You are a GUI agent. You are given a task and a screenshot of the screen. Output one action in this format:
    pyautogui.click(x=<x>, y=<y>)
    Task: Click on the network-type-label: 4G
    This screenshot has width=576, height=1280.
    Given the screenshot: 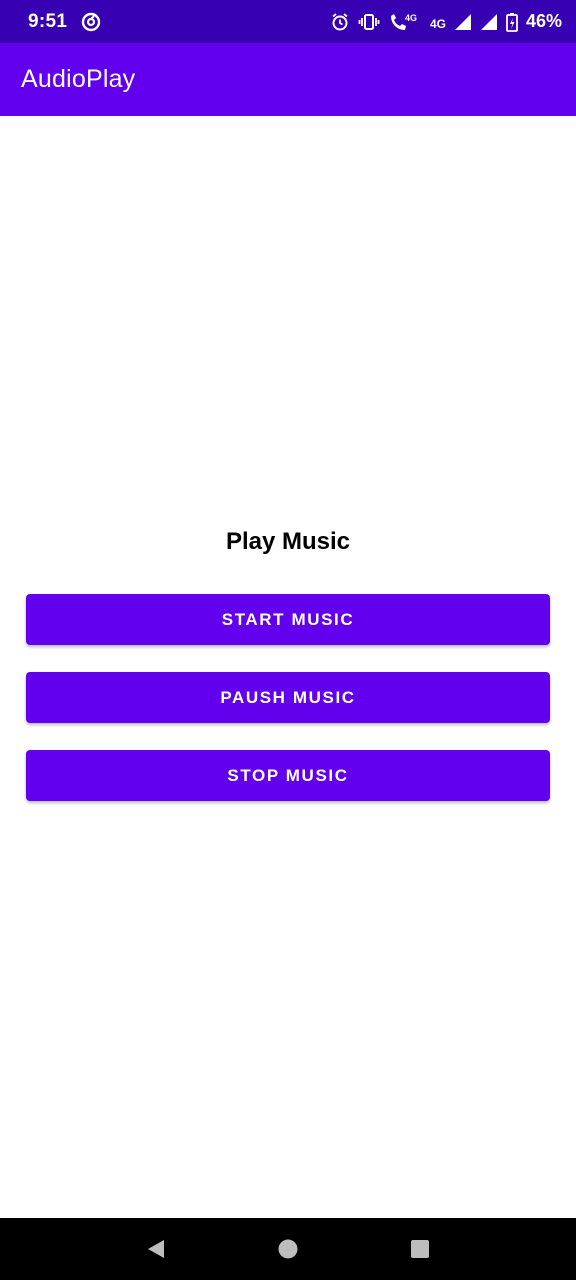 What is the action you would take?
    pyautogui.click(x=437, y=23)
    